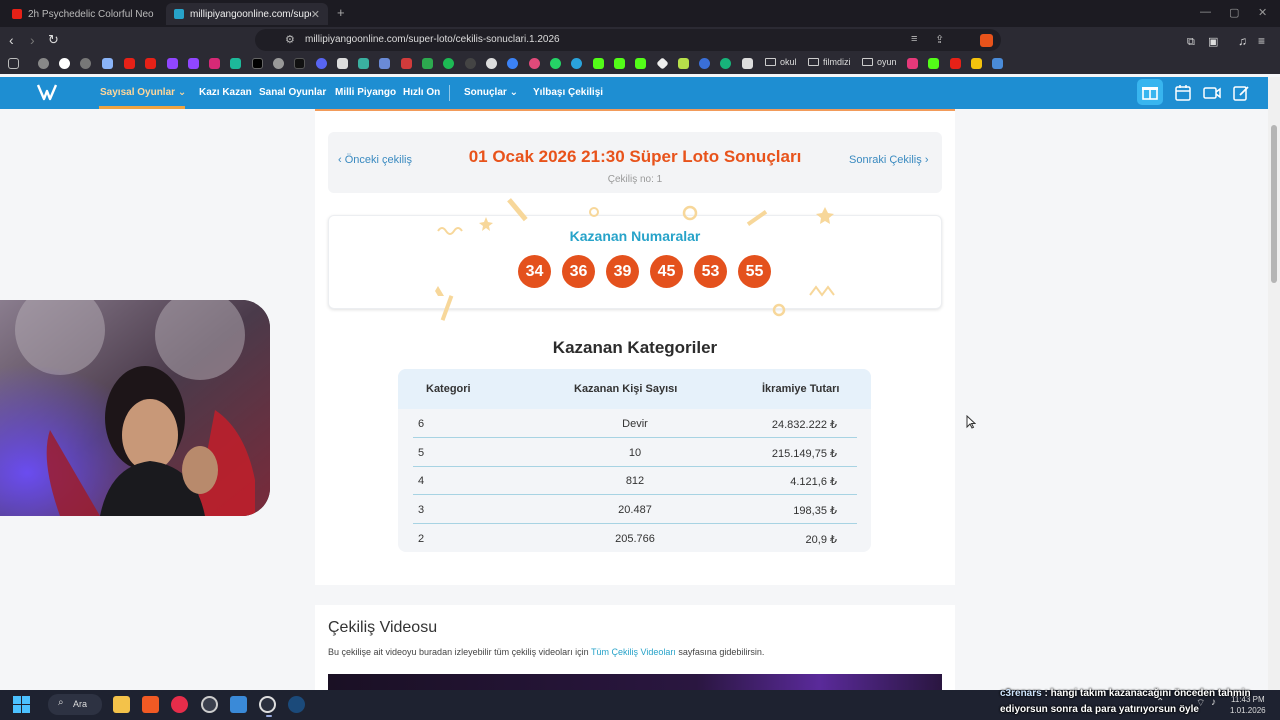 Image resolution: width=1280 pixels, height=720 pixels. I want to click on nav-kazi-kazan: Kazı Kazan, so click(225, 92).